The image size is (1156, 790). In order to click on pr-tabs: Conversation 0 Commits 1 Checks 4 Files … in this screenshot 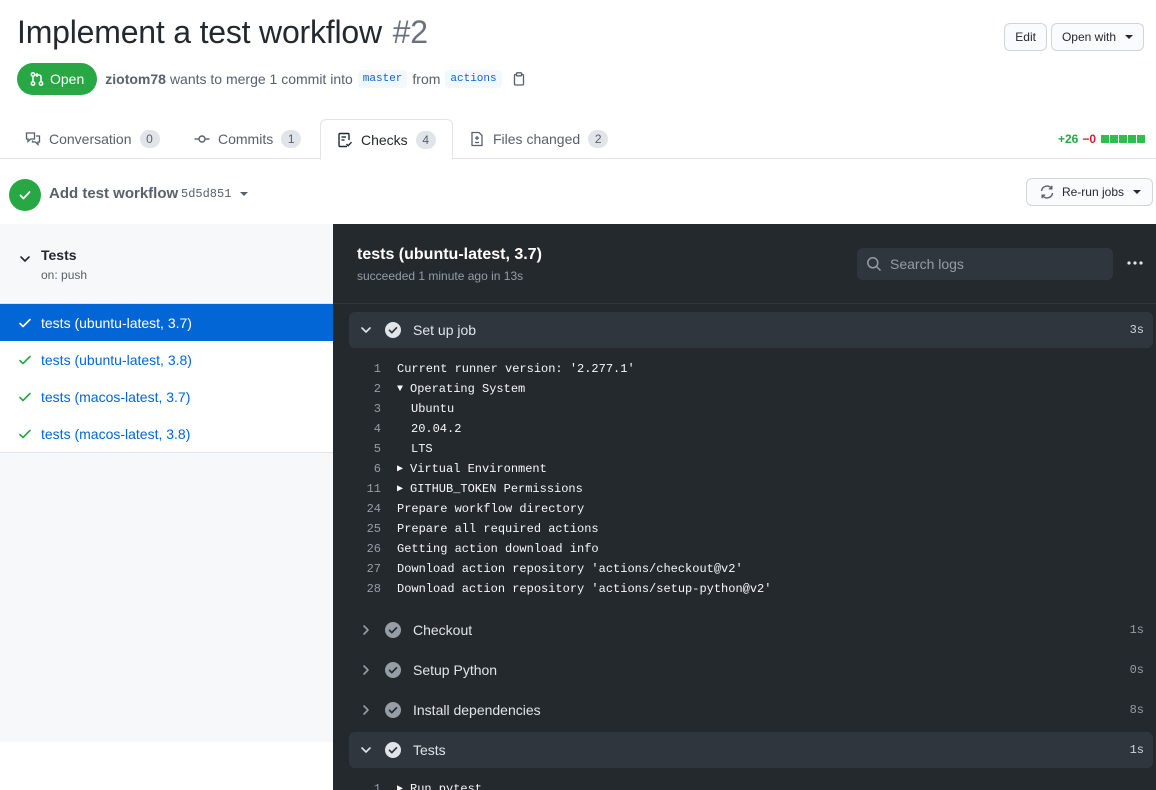, I will do `click(578, 139)`.